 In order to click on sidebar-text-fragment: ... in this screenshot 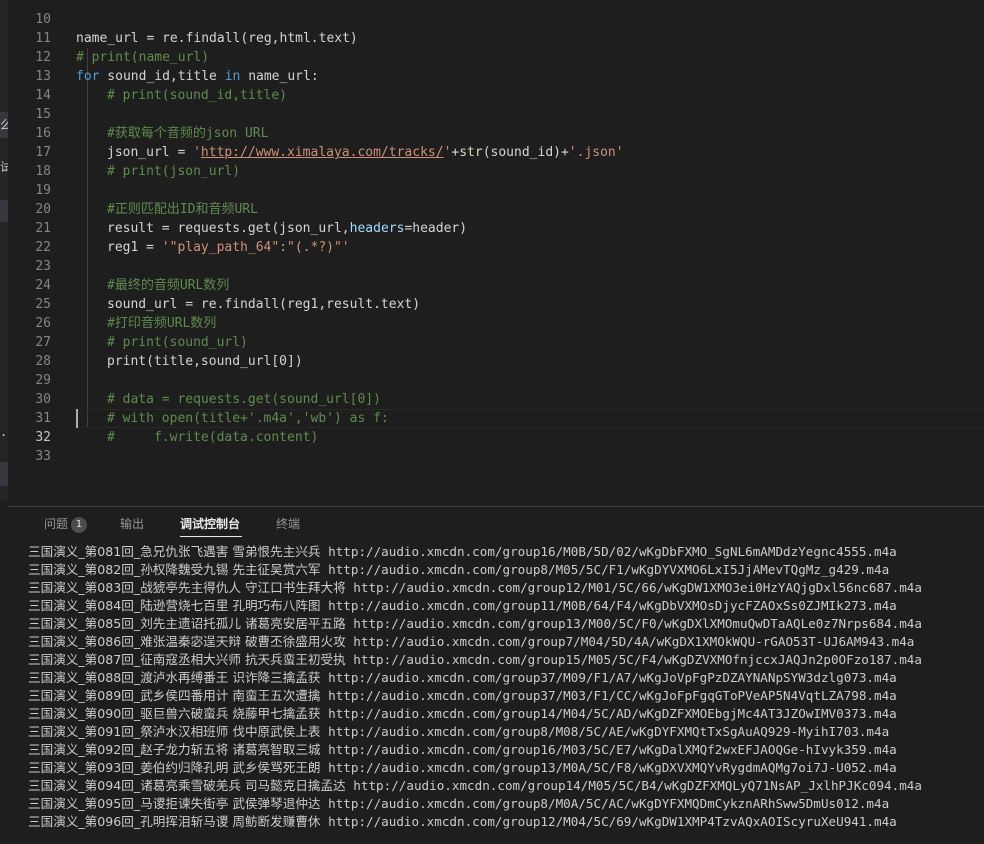, I will do `click(4, 432)`.